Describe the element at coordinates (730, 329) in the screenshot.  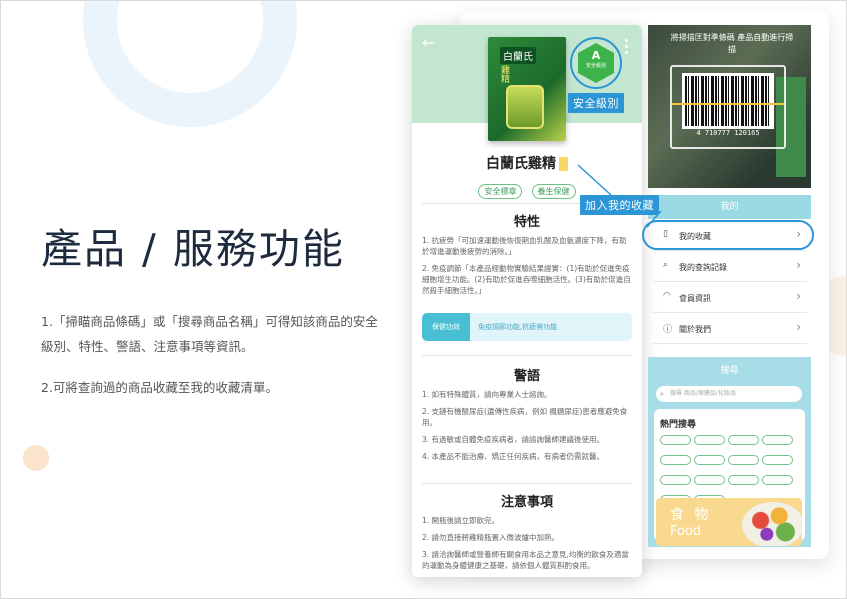
I see `menu-item-about-us: ⓘ 關於我們 ›` at that location.